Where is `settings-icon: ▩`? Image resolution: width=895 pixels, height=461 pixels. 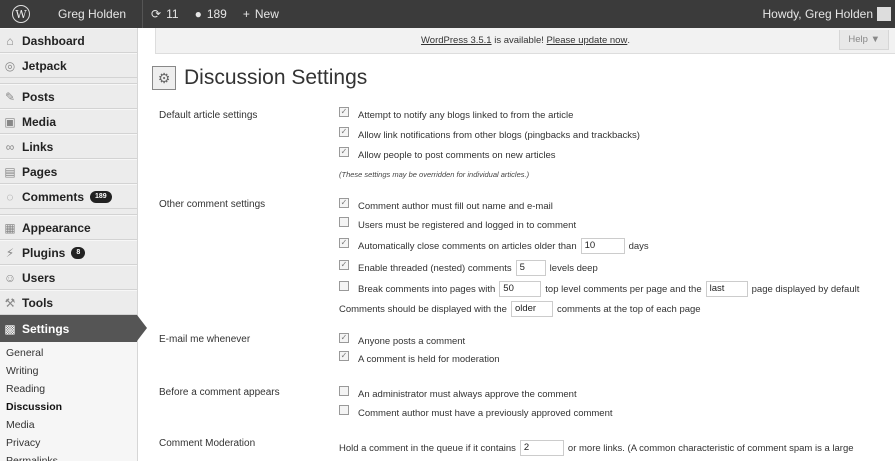
settings-icon: ▩ is located at coordinates (10, 328).